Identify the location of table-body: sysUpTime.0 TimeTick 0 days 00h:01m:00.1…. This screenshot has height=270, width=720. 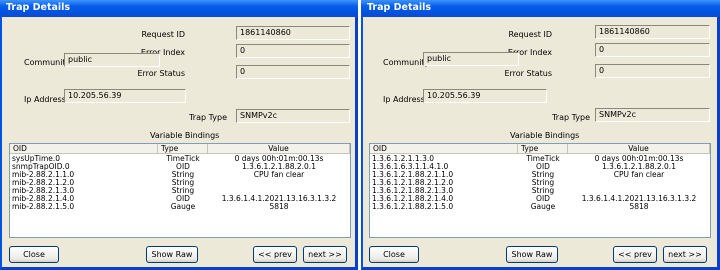
(180, 183).